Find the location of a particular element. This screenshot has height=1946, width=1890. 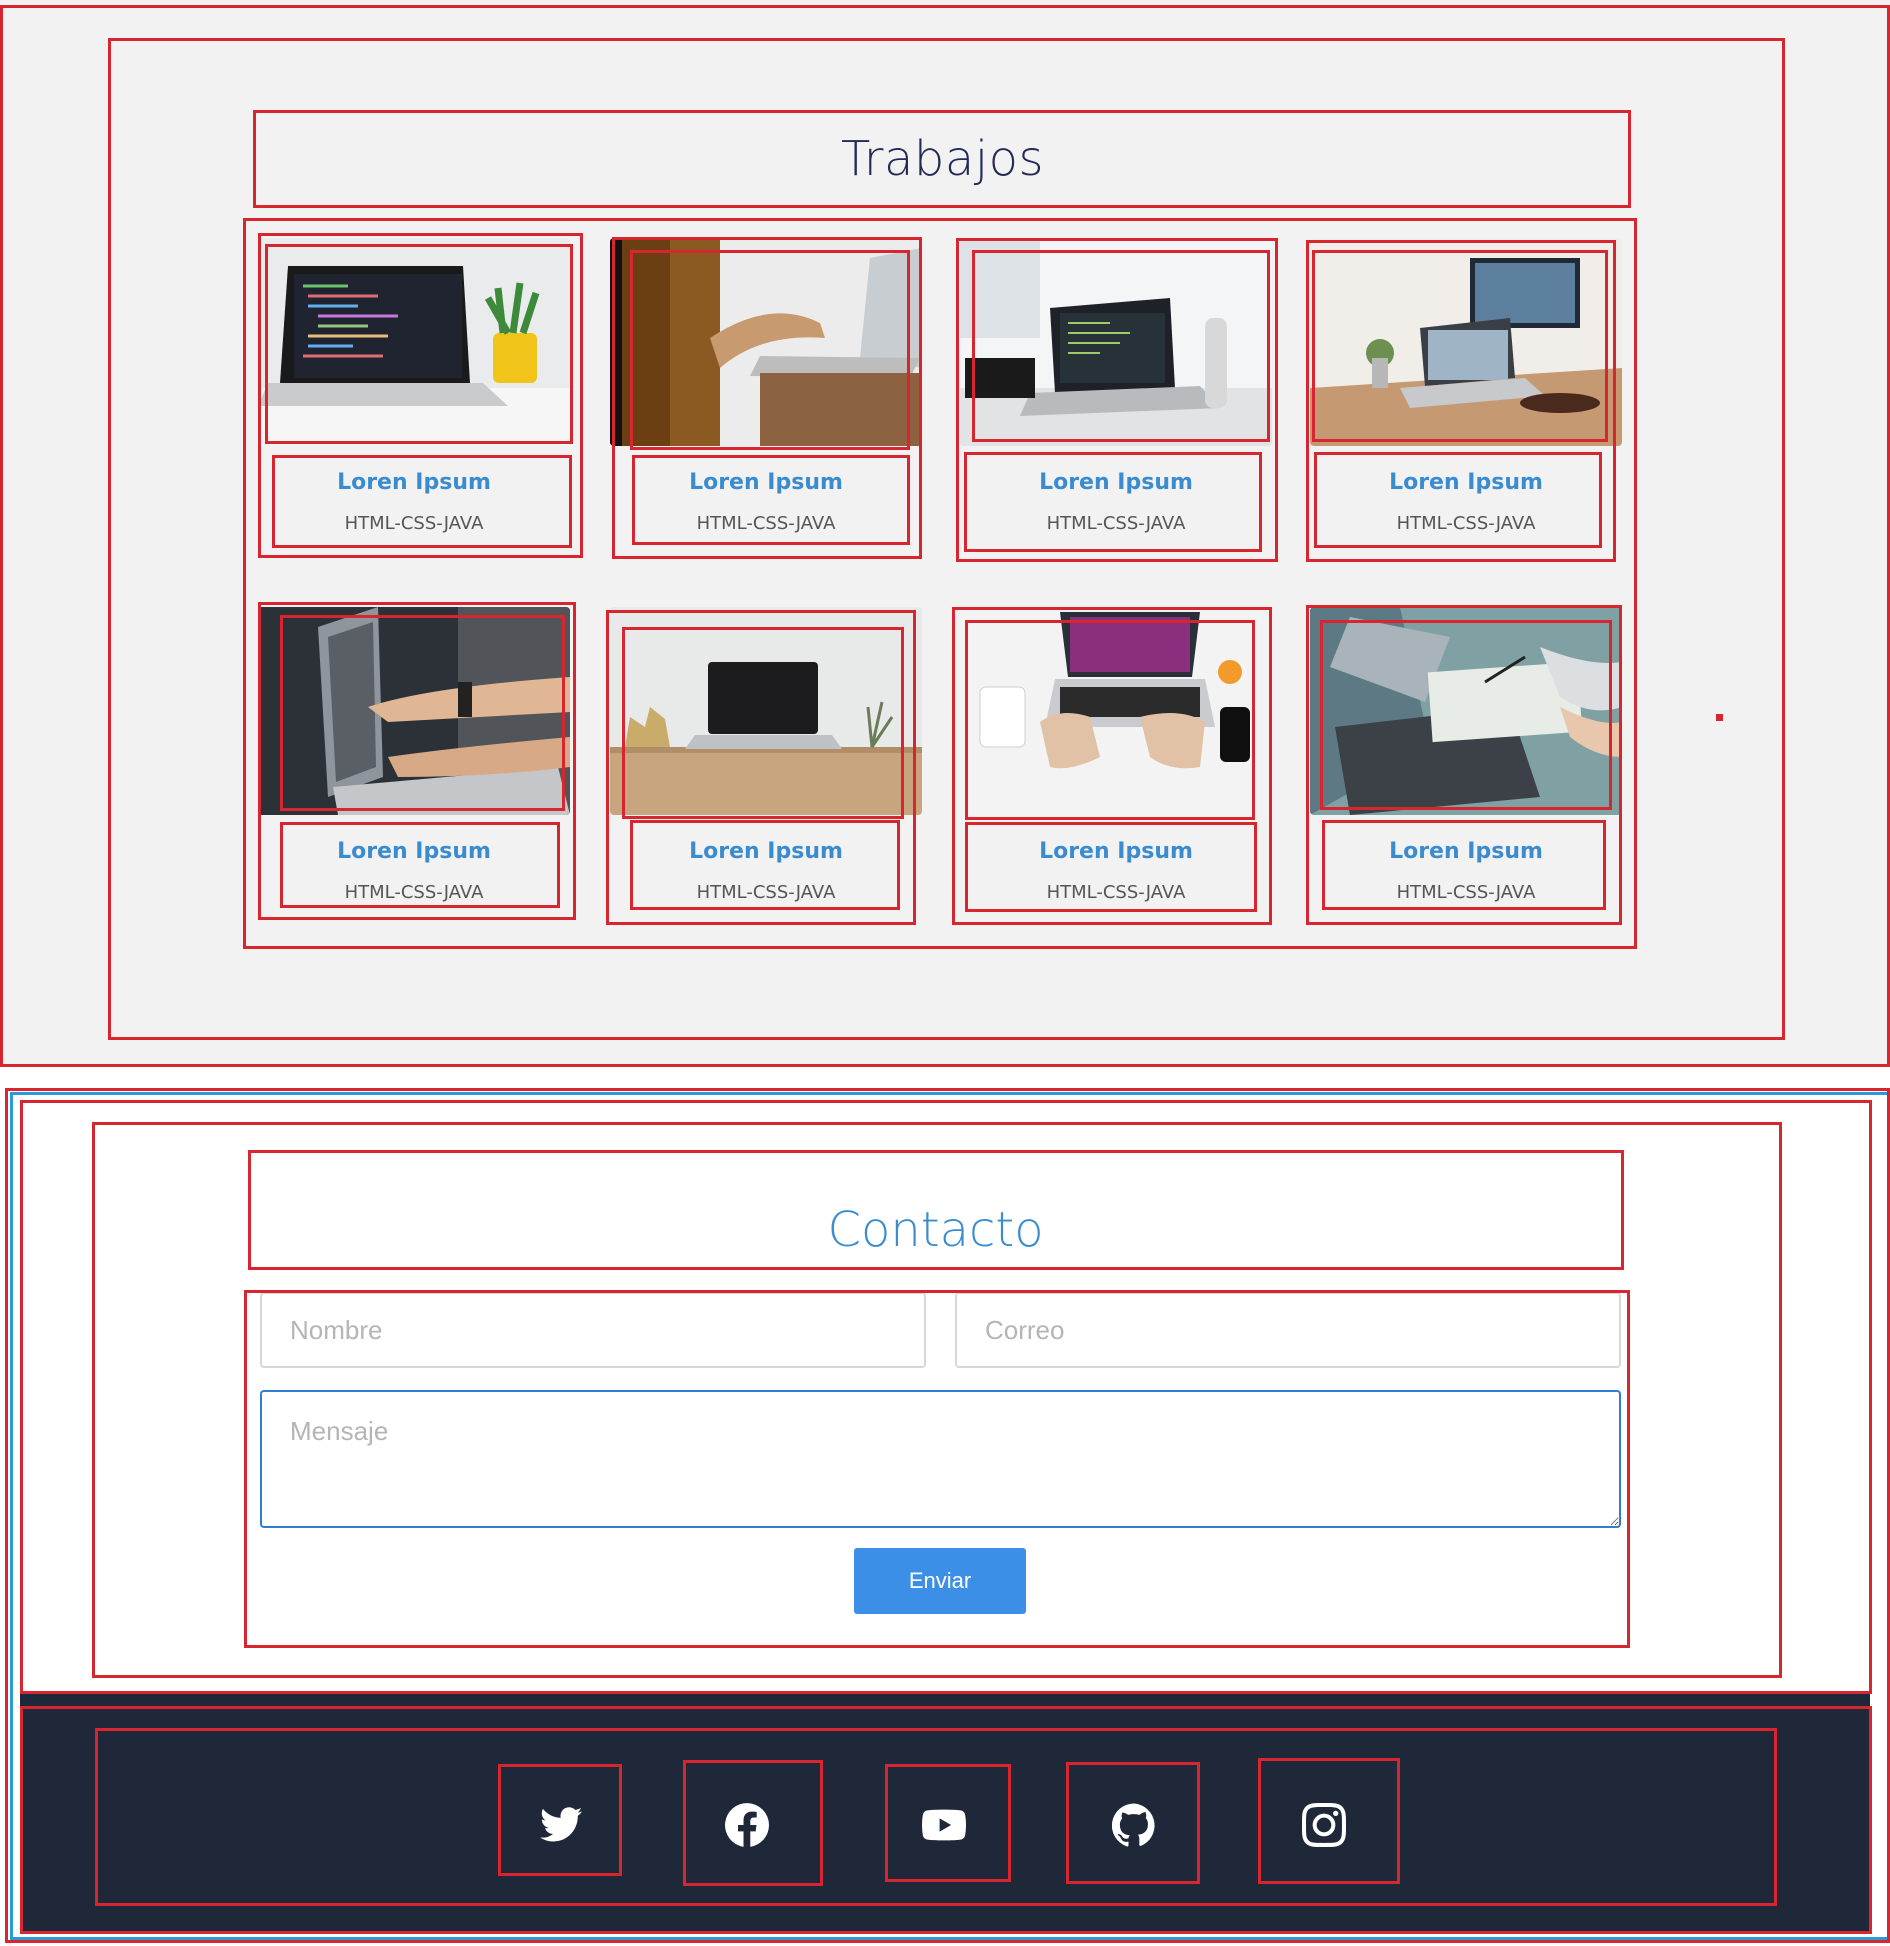

twitter-icon is located at coordinates (561, 1824).